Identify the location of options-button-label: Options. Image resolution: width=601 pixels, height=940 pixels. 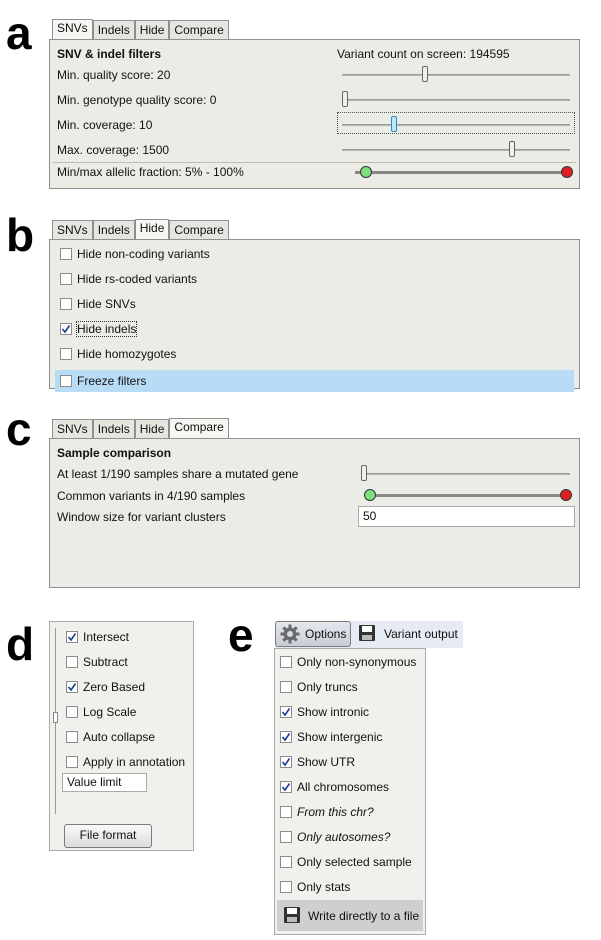
(326, 634).